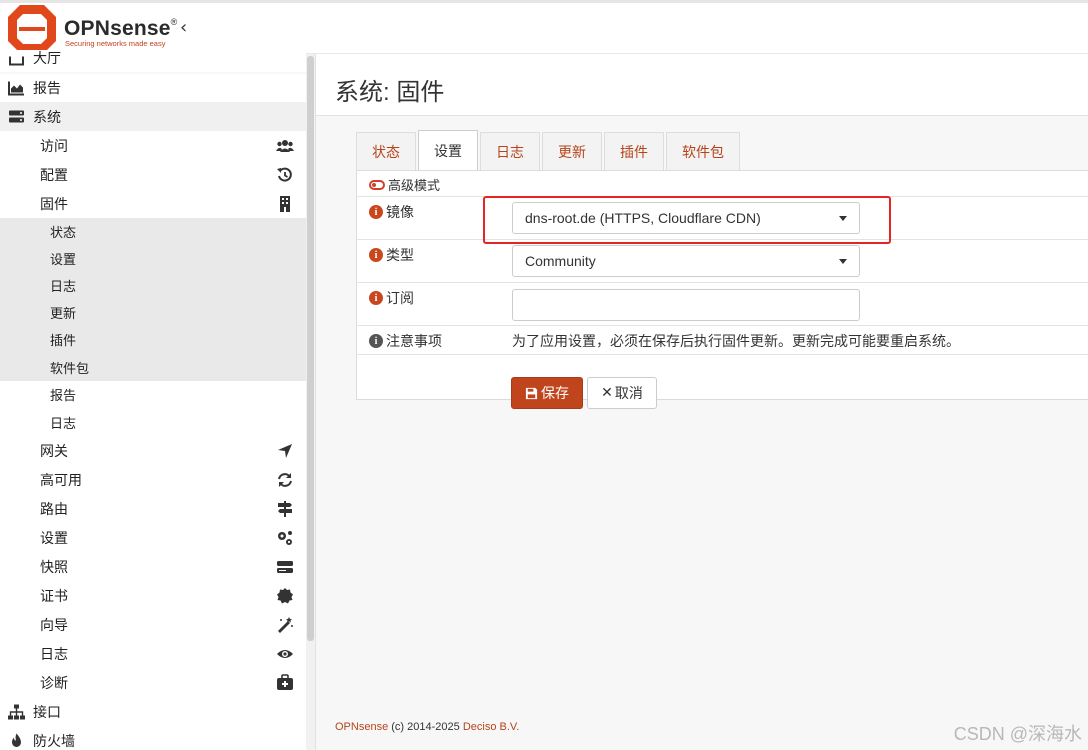  I want to click on opnsense-logo-icon, so click(32, 29).